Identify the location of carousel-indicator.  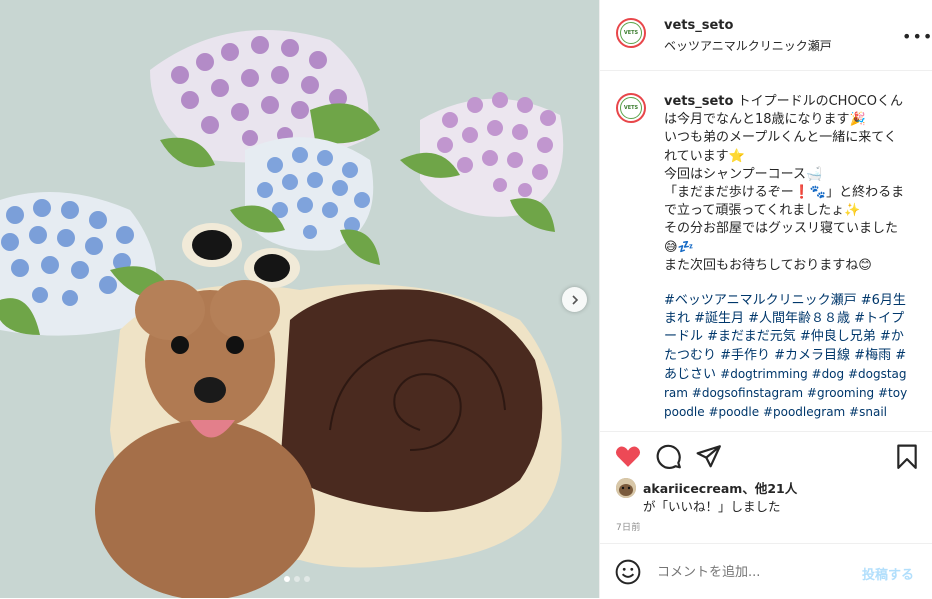
(297, 579).